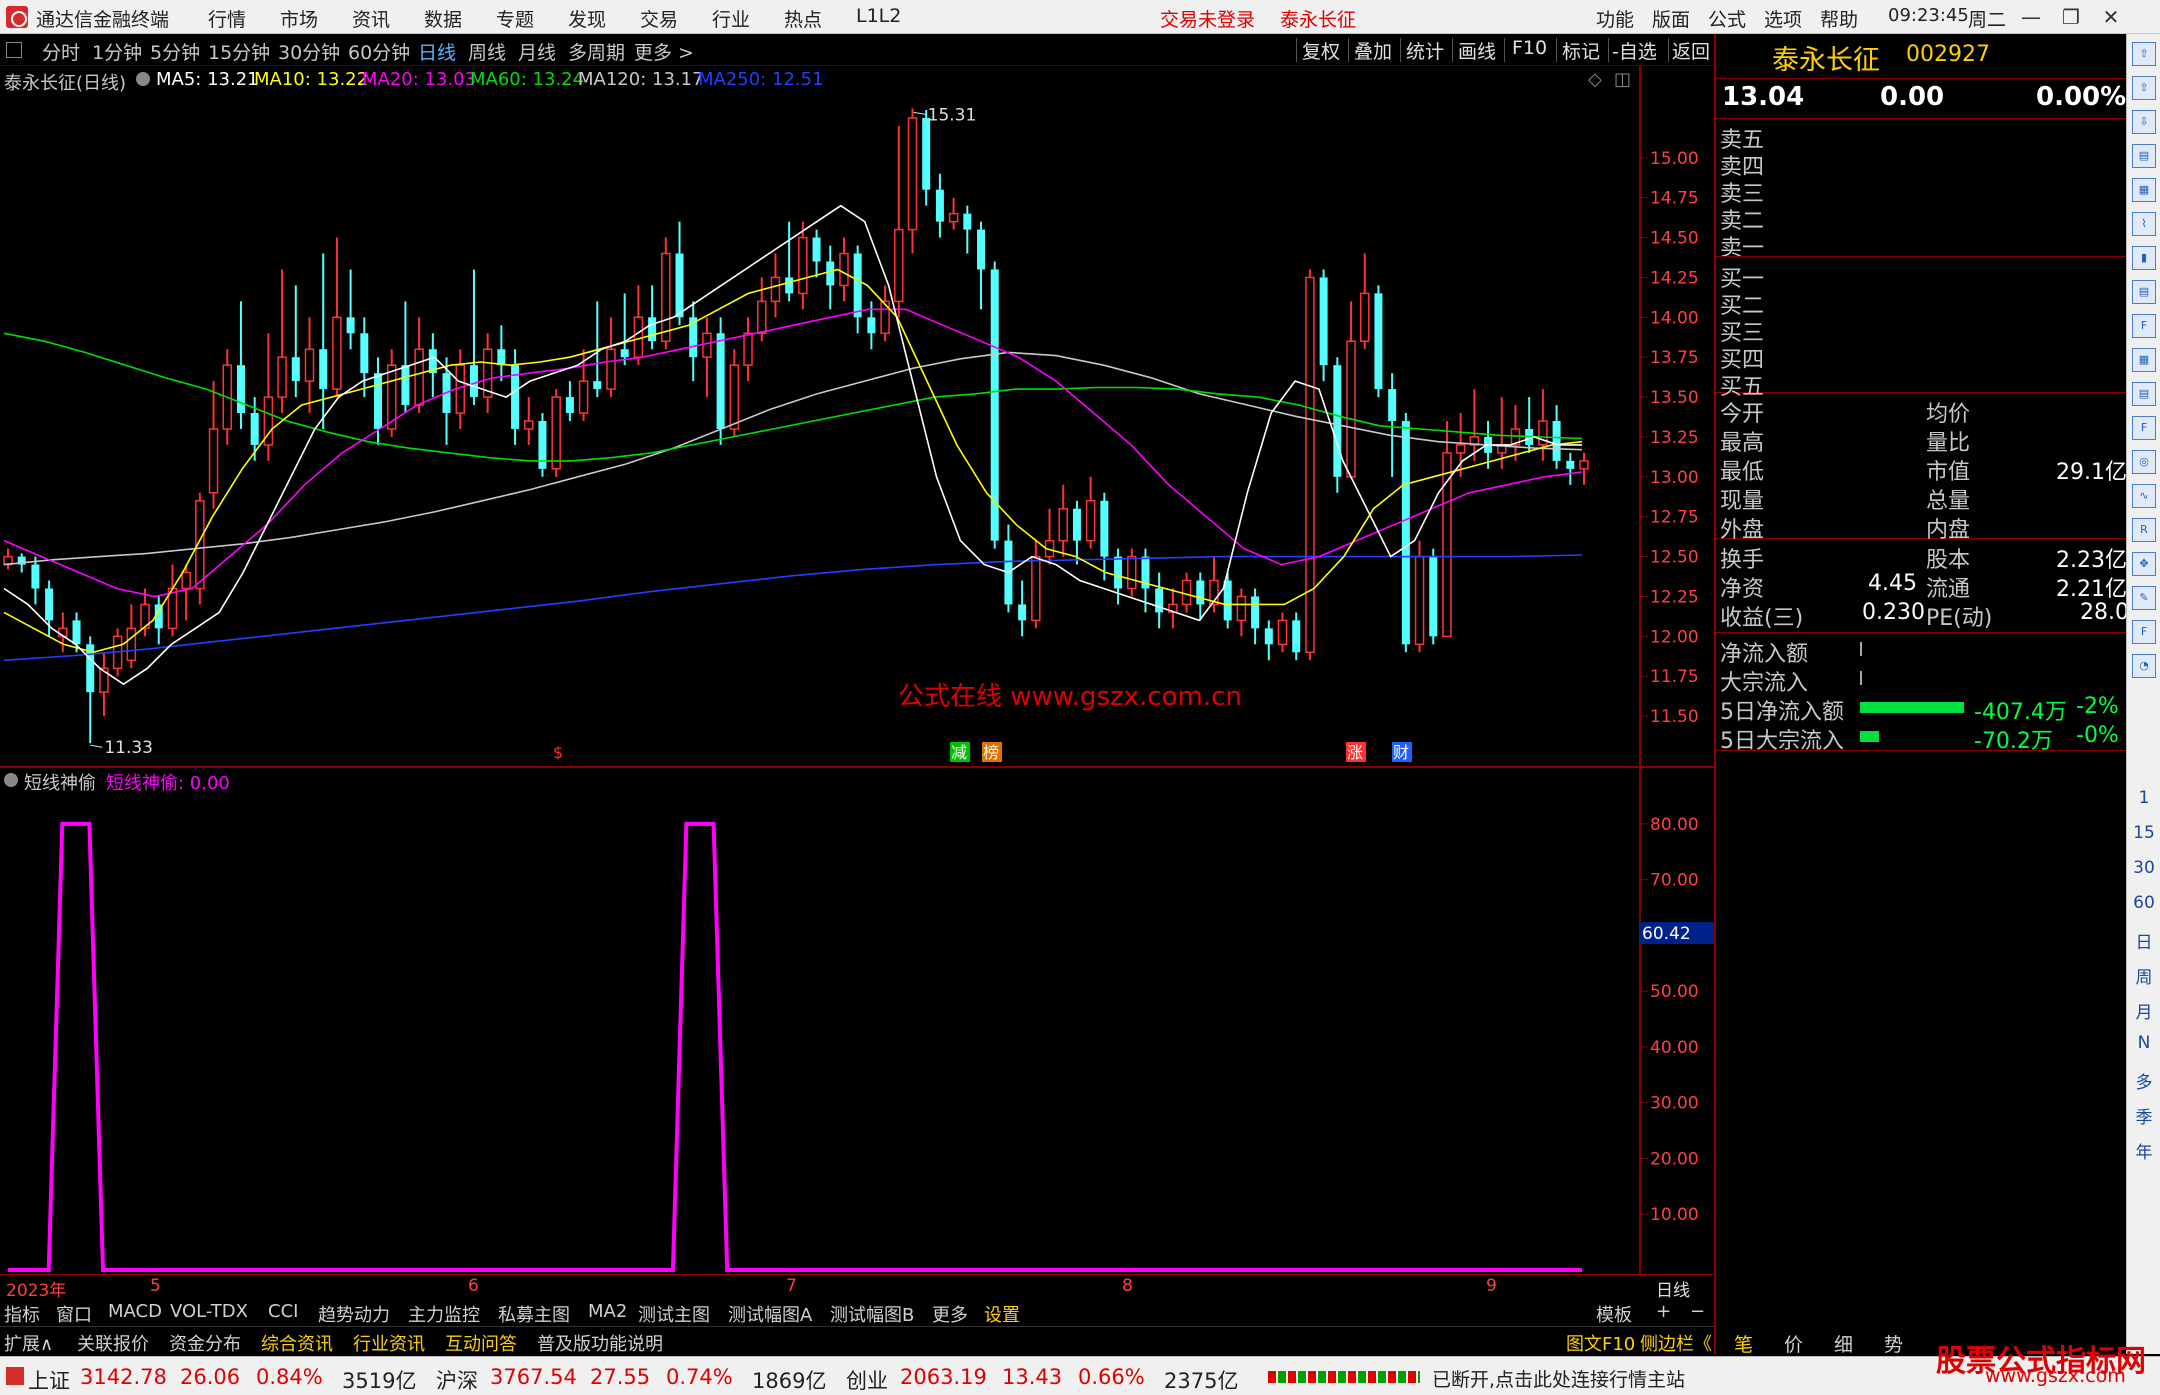 This screenshot has width=2160, height=1395. I want to click on panel-bottom-tab: 笔, so click(1743, 1343).